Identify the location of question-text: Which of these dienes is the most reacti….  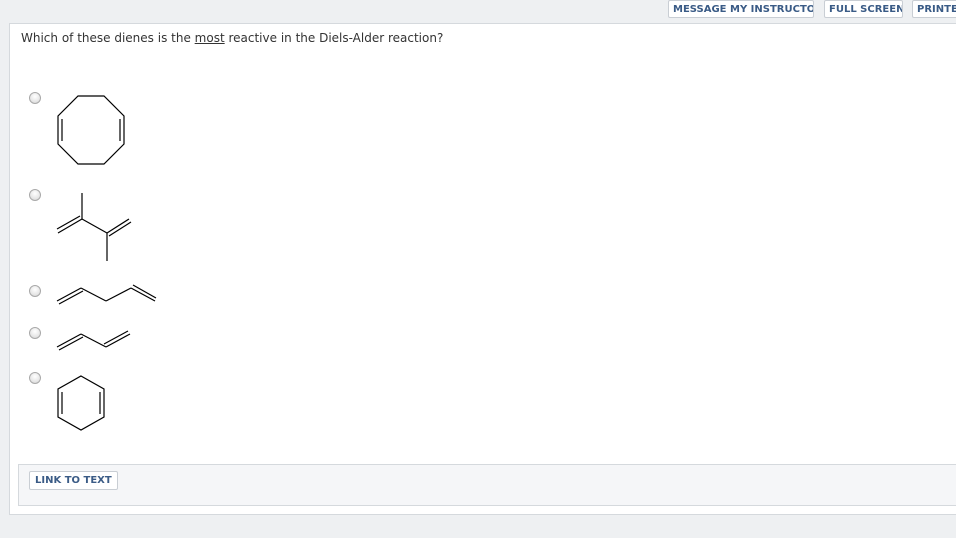
(232, 38).